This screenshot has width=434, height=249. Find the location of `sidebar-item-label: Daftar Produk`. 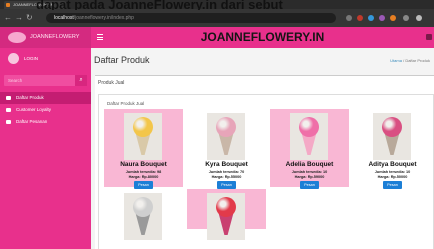

sidebar-item-label: Daftar Produk is located at coordinates (30, 97).